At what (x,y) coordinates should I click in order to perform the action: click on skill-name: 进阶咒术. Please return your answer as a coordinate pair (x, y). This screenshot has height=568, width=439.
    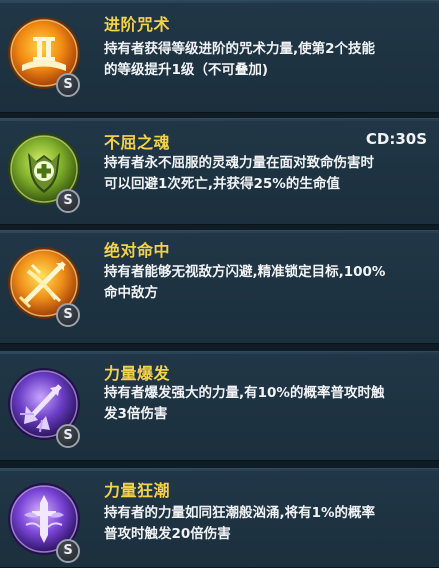
    Looking at the image, I should click on (137, 24).